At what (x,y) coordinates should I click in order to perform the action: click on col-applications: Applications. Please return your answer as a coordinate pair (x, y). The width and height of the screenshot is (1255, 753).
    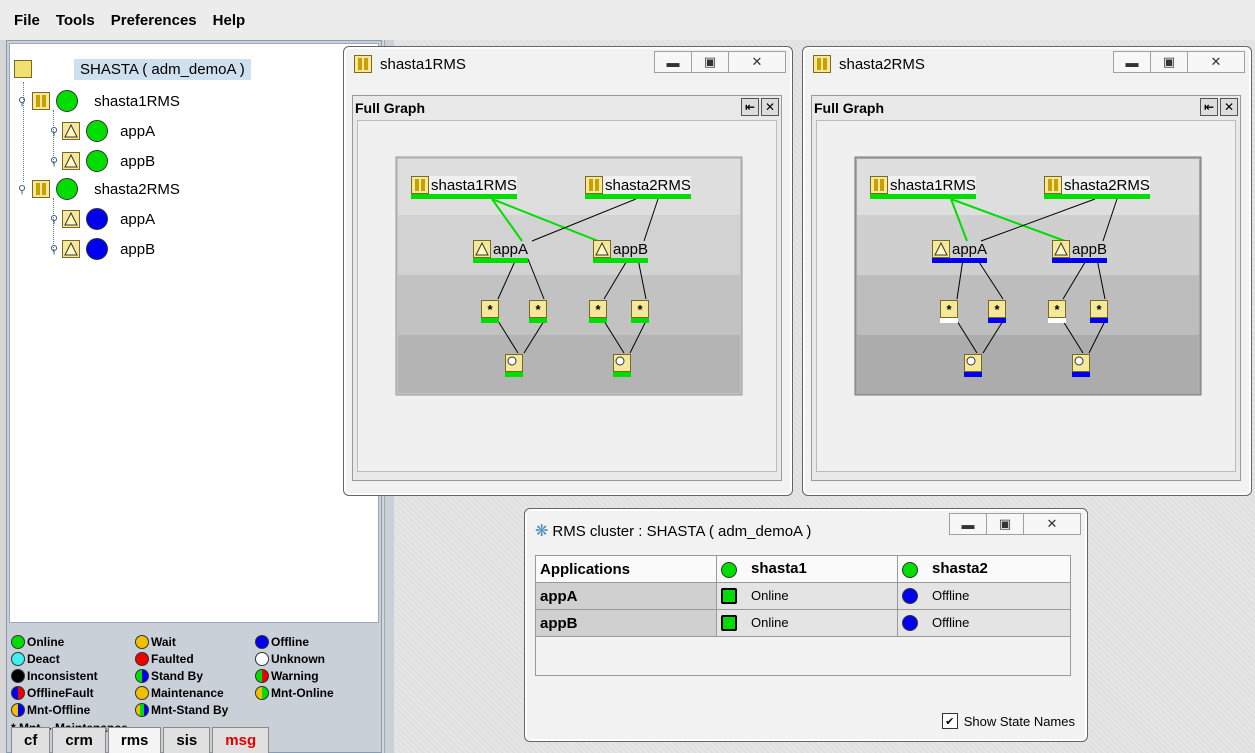
    Looking at the image, I should click on (626, 569).